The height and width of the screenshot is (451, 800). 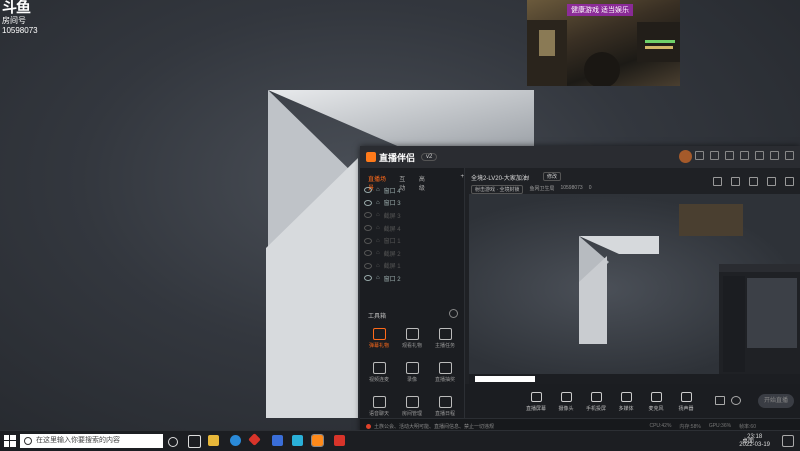 What do you see at coordinates (788, 441) in the screenshot?
I see `notification-icon` at bounding box center [788, 441].